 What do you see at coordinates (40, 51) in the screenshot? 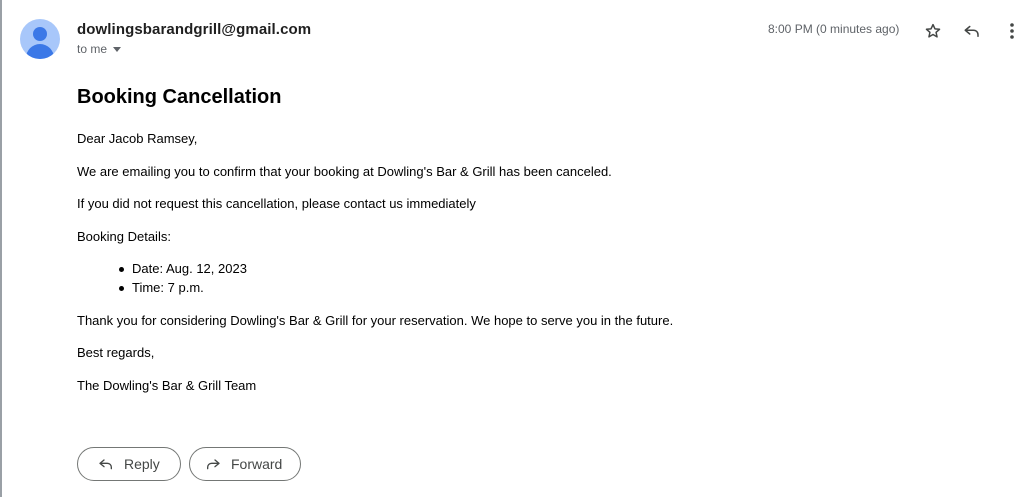
I see `avatar-body-shape` at bounding box center [40, 51].